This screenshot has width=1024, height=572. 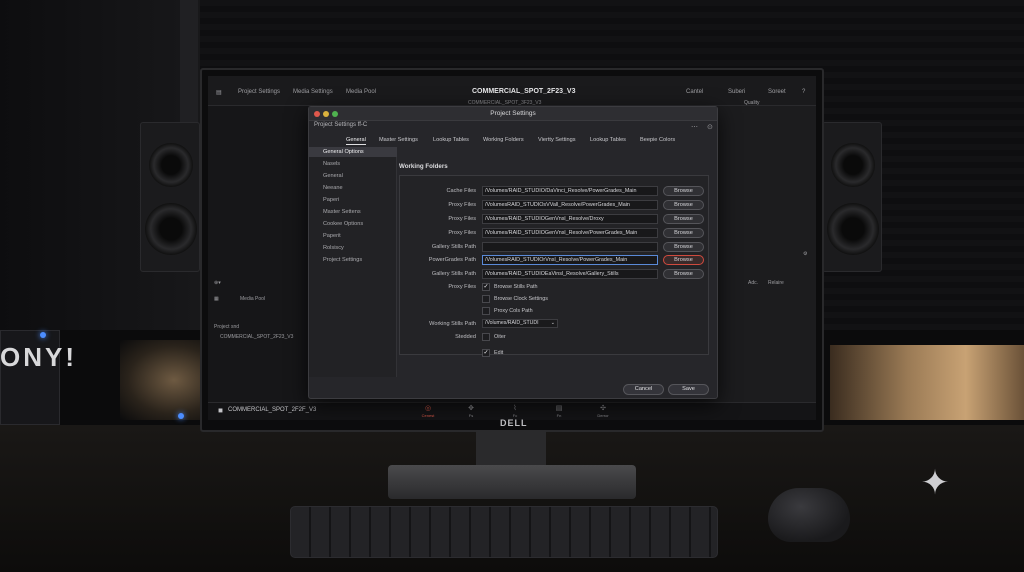 I want to click on media-pool-label: Media Pool, so click(x=253, y=299).